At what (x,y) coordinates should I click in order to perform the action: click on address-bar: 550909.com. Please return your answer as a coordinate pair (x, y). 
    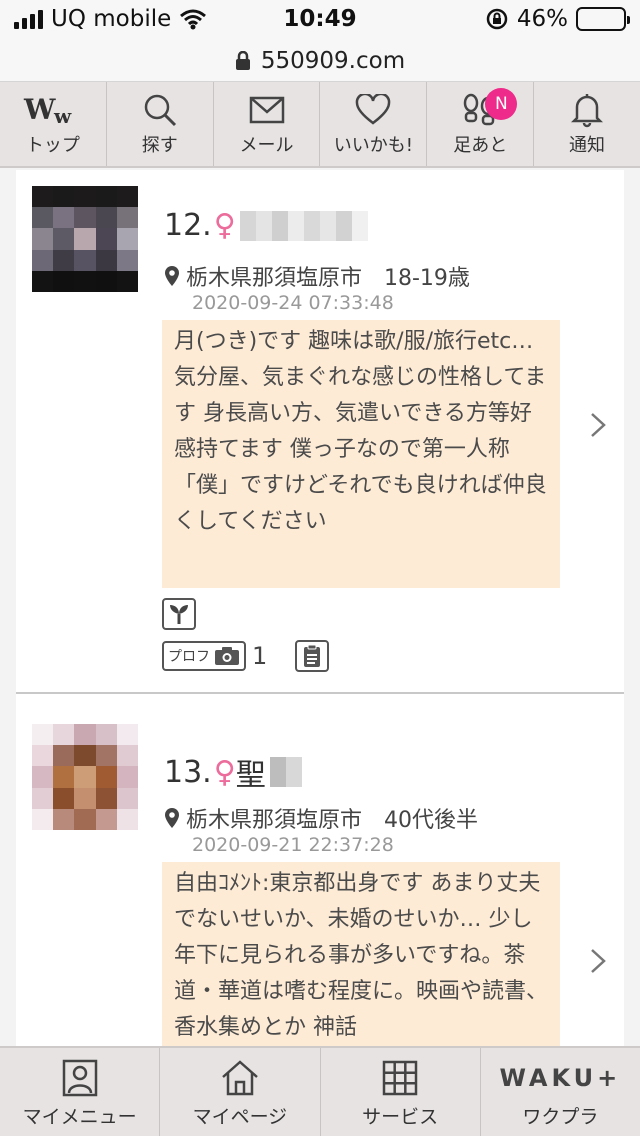
    Looking at the image, I should click on (320, 61).